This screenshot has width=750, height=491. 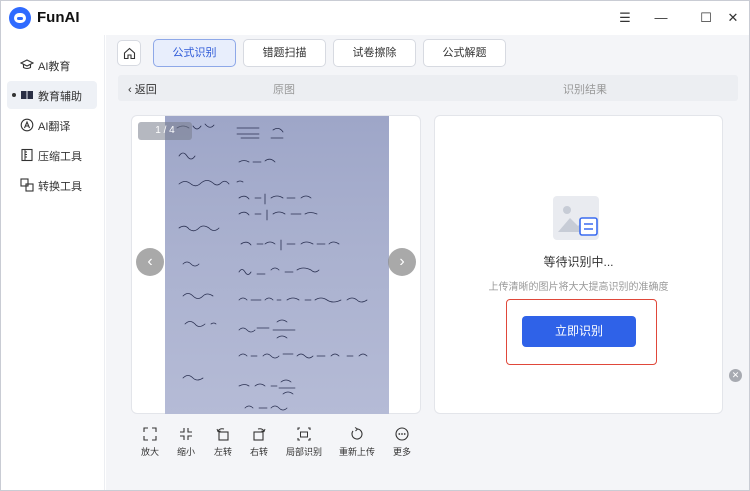 I want to click on page-counter: 1 / 4, so click(x=165, y=131).